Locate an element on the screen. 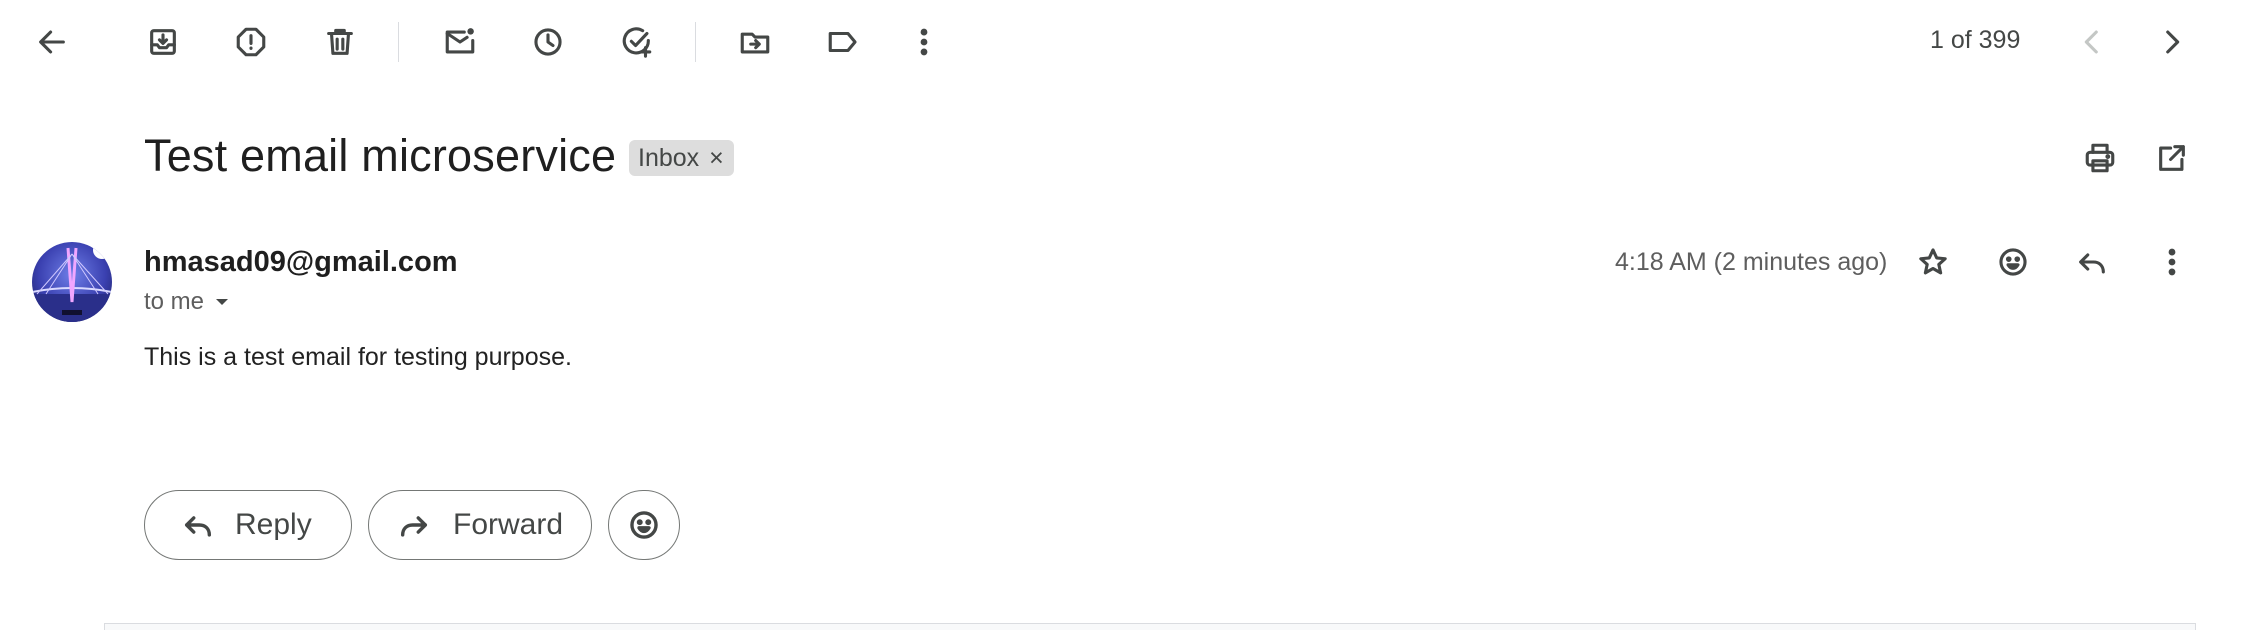 This screenshot has height=630, width=2254. open-new-window-button is located at coordinates (2172, 158).